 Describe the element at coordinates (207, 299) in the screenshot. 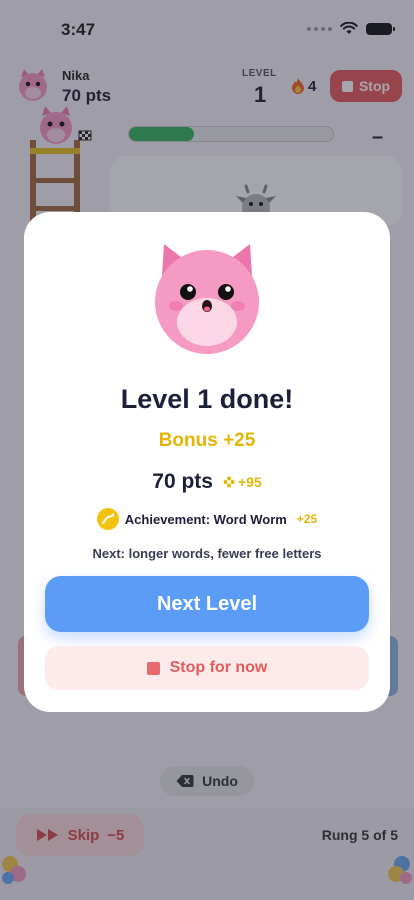

I see `cat-mascot-icon` at that location.